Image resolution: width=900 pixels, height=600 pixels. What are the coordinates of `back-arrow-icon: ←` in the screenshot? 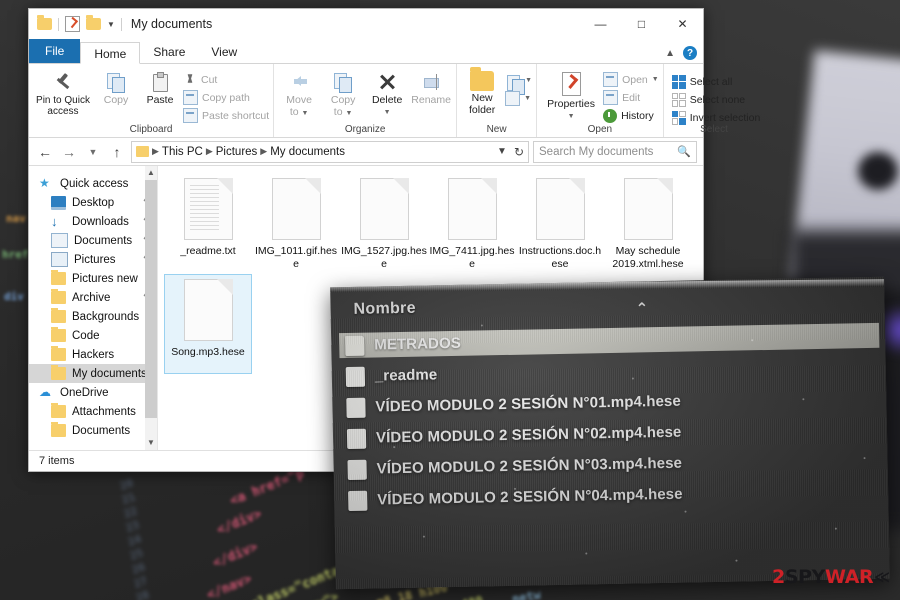 It's located at (45, 152).